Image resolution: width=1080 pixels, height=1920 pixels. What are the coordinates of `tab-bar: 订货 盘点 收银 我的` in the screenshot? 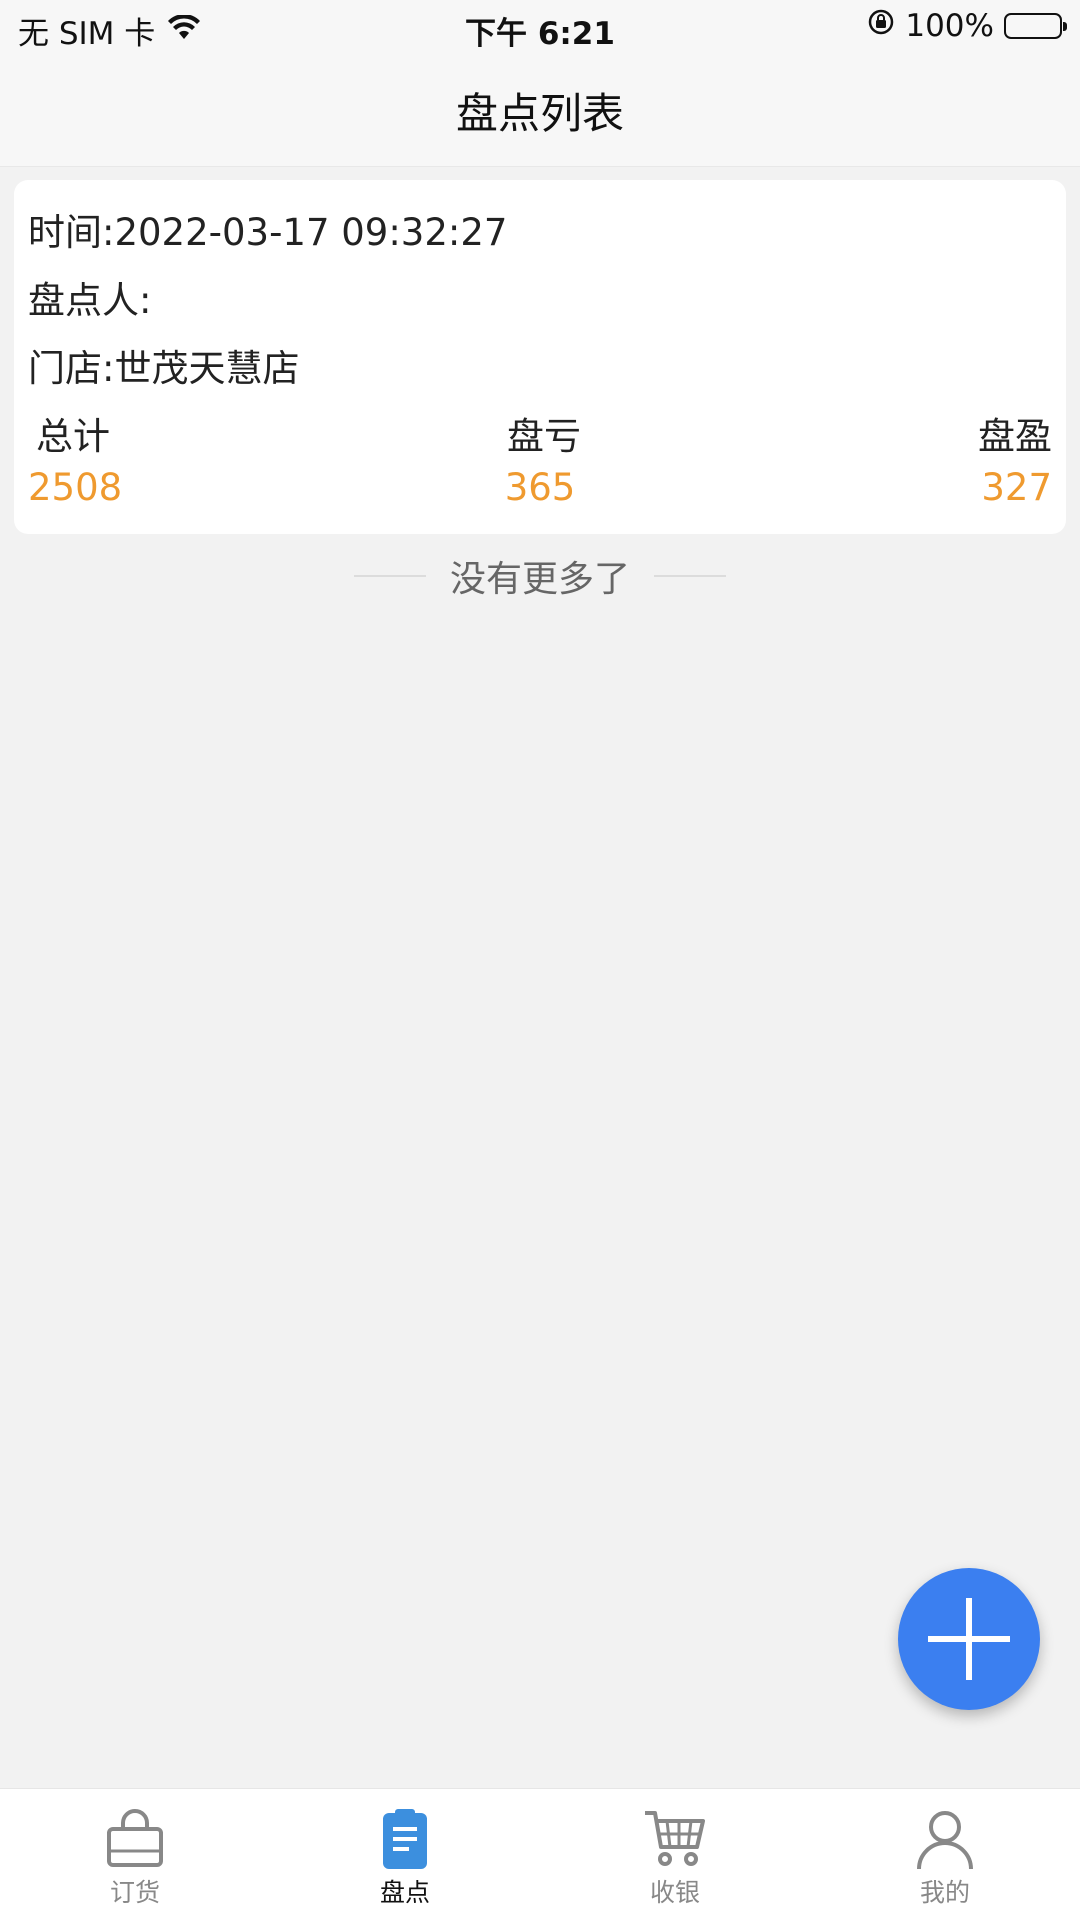 It's located at (540, 1854).